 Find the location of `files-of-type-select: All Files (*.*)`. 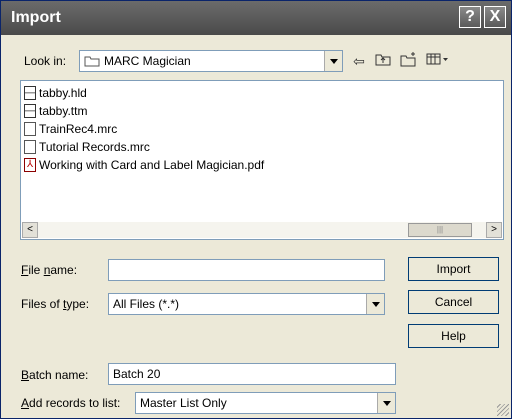

files-of-type-select: All Files (*.*) is located at coordinates (246, 304).